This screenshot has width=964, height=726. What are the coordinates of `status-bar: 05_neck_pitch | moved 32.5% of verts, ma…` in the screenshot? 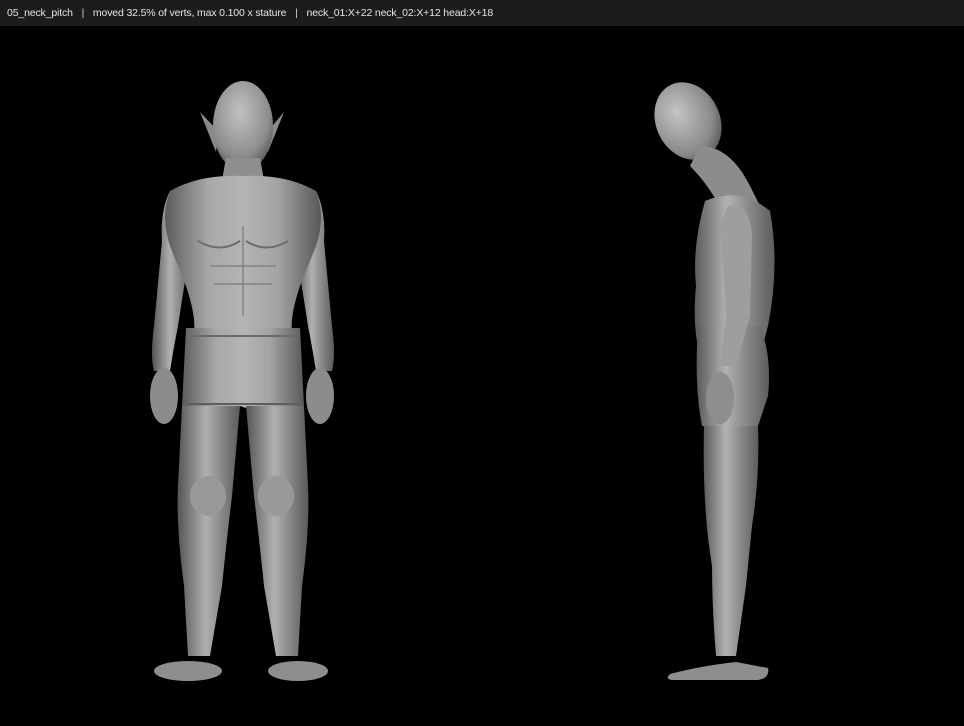 It's located at (482, 13).